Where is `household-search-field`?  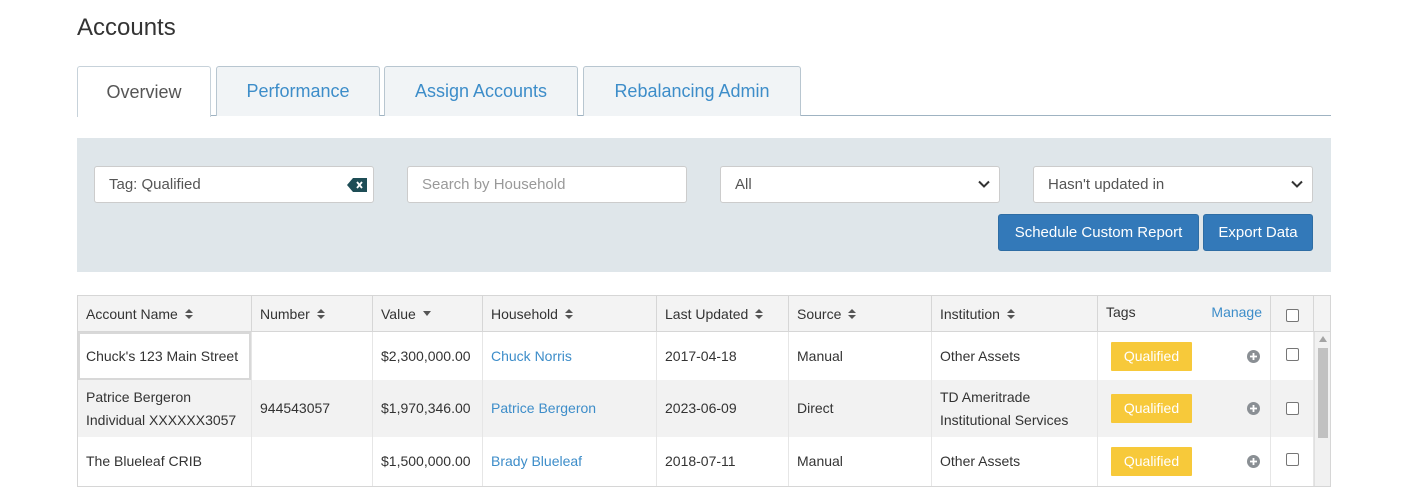 household-search-field is located at coordinates (547, 184).